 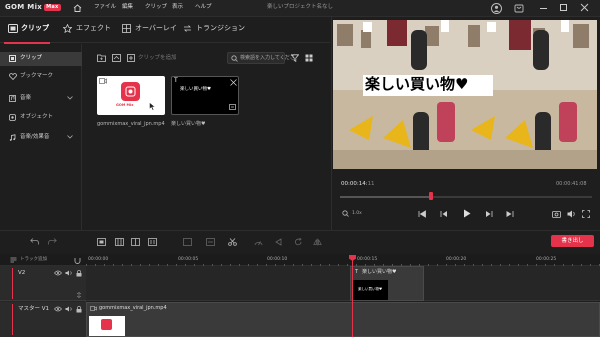 What do you see at coordinates (52, 241) in the screenshot?
I see `redo-icon` at bounding box center [52, 241].